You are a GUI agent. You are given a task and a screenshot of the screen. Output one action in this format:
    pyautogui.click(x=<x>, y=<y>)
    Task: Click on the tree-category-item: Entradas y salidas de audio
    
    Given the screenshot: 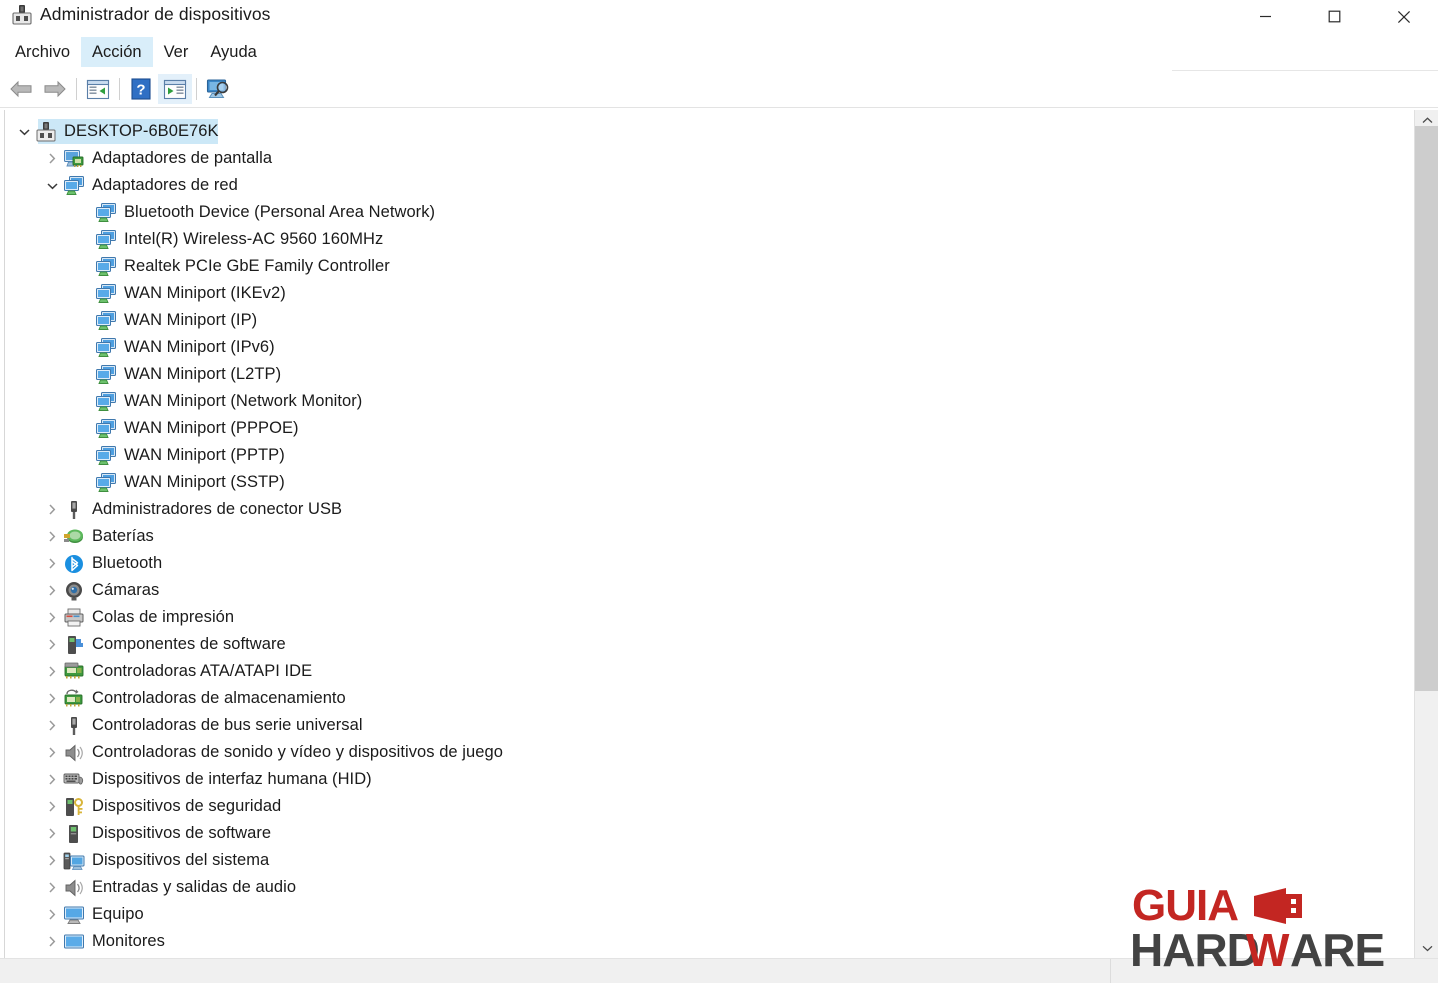 What is the action you would take?
    pyautogui.click(x=709, y=887)
    